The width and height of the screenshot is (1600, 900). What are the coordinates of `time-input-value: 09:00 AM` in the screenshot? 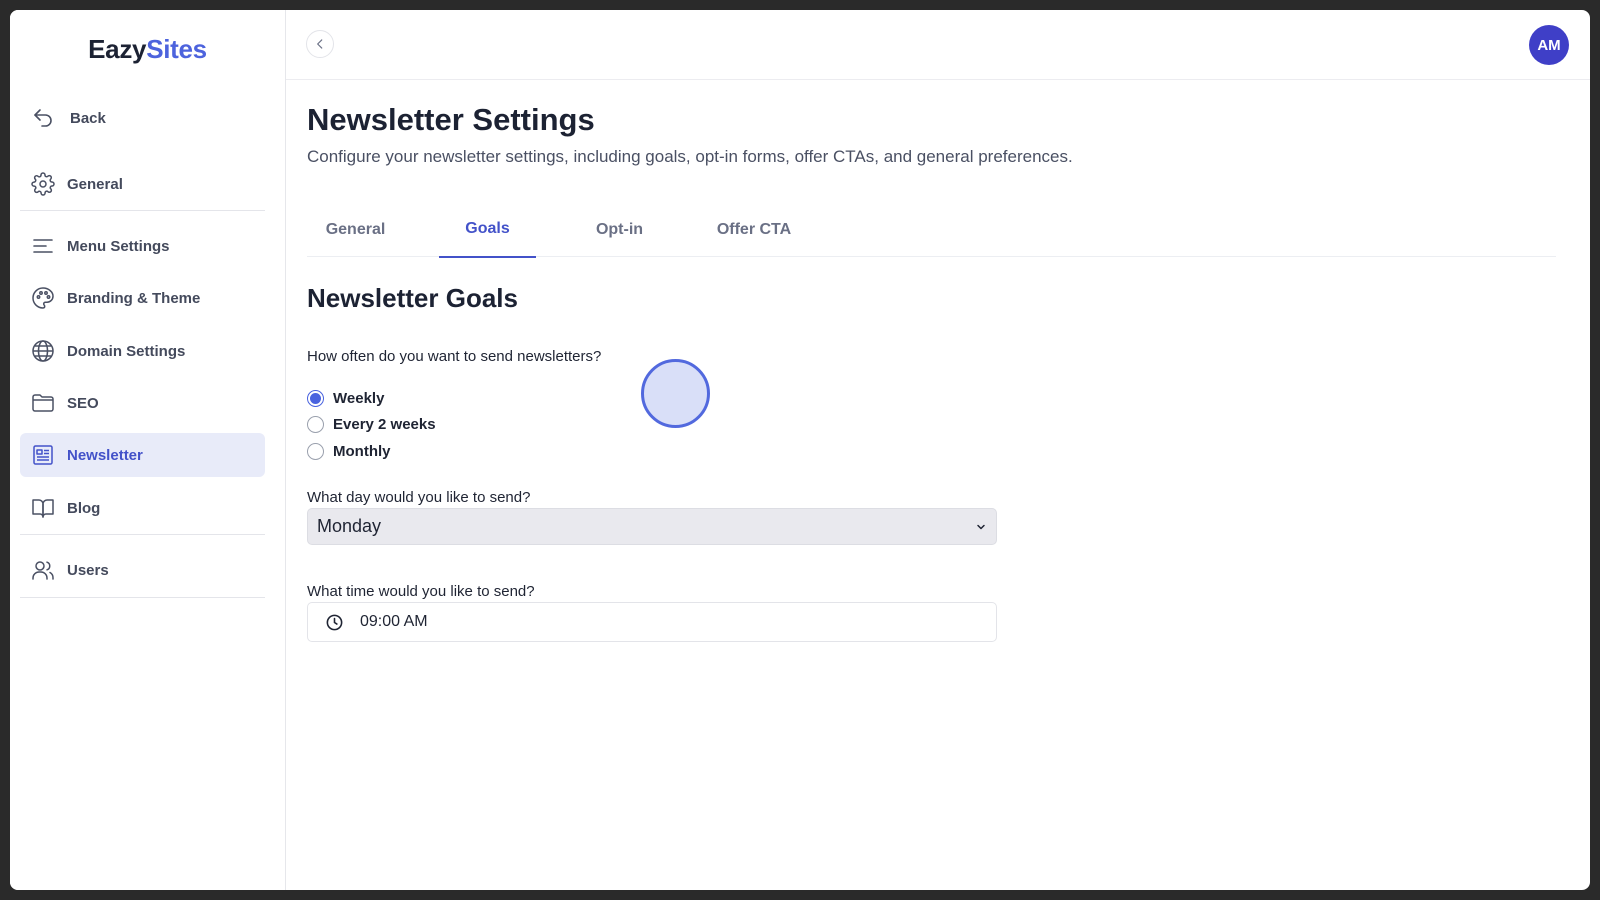 It's located at (394, 621).